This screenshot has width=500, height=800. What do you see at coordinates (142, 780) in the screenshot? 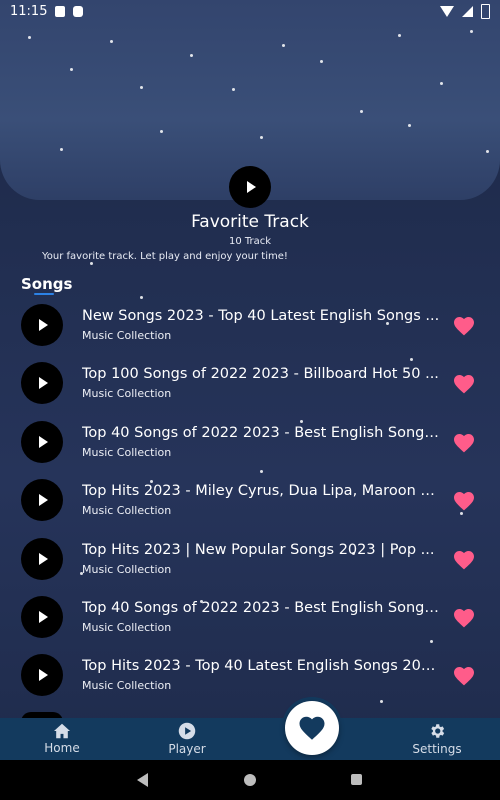
I see `back-icon` at bounding box center [142, 780].